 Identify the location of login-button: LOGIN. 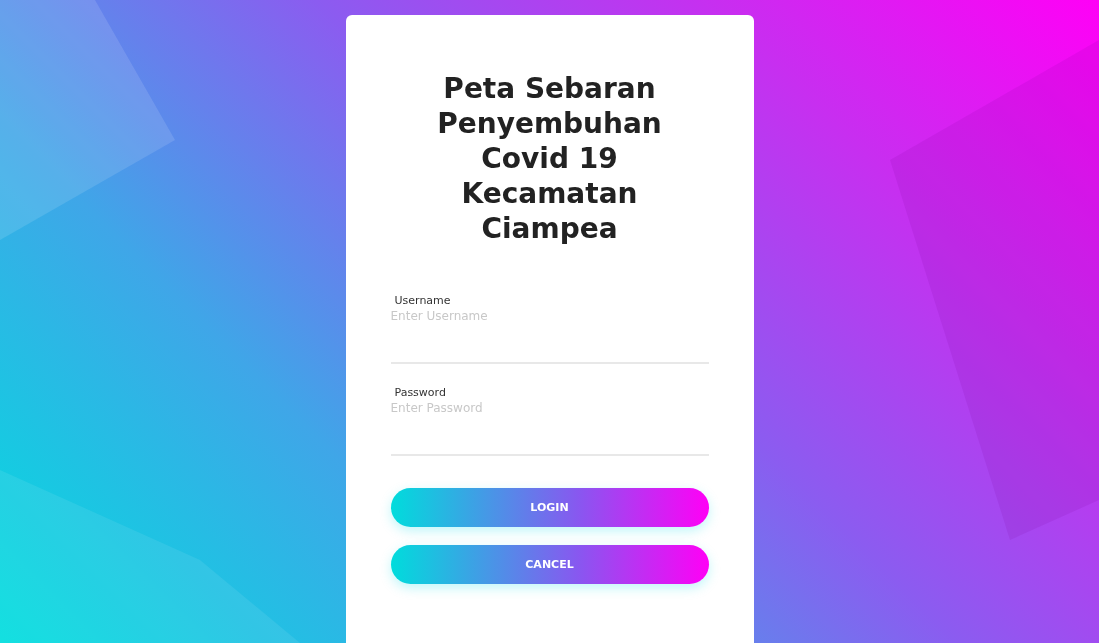
(549, 507).